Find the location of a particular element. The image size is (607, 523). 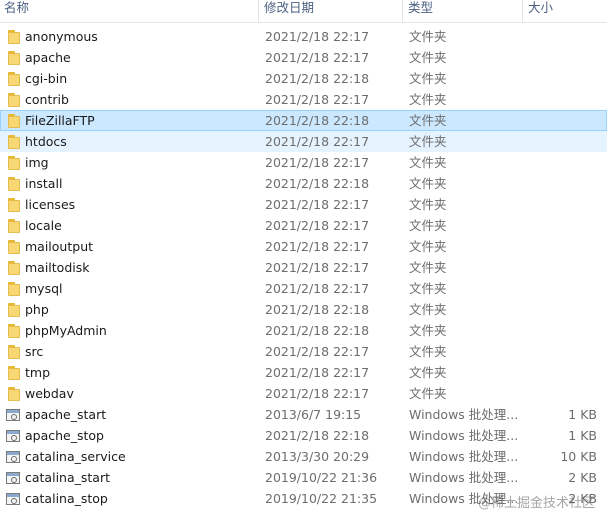

file-row: FileZillaFTP 2021/2/18 22:18 文件夹 is located at coordinates (303, 120).